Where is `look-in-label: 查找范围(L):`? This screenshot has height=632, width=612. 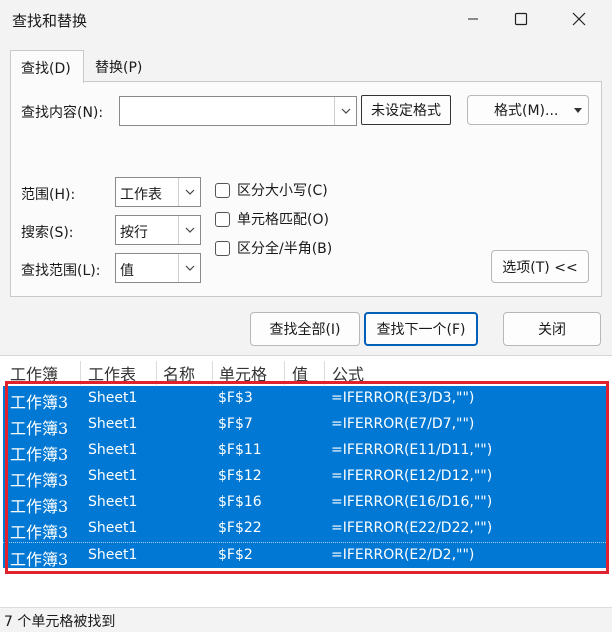
look-in-label: 查找范围(L): is located at coordinates (61, 271).